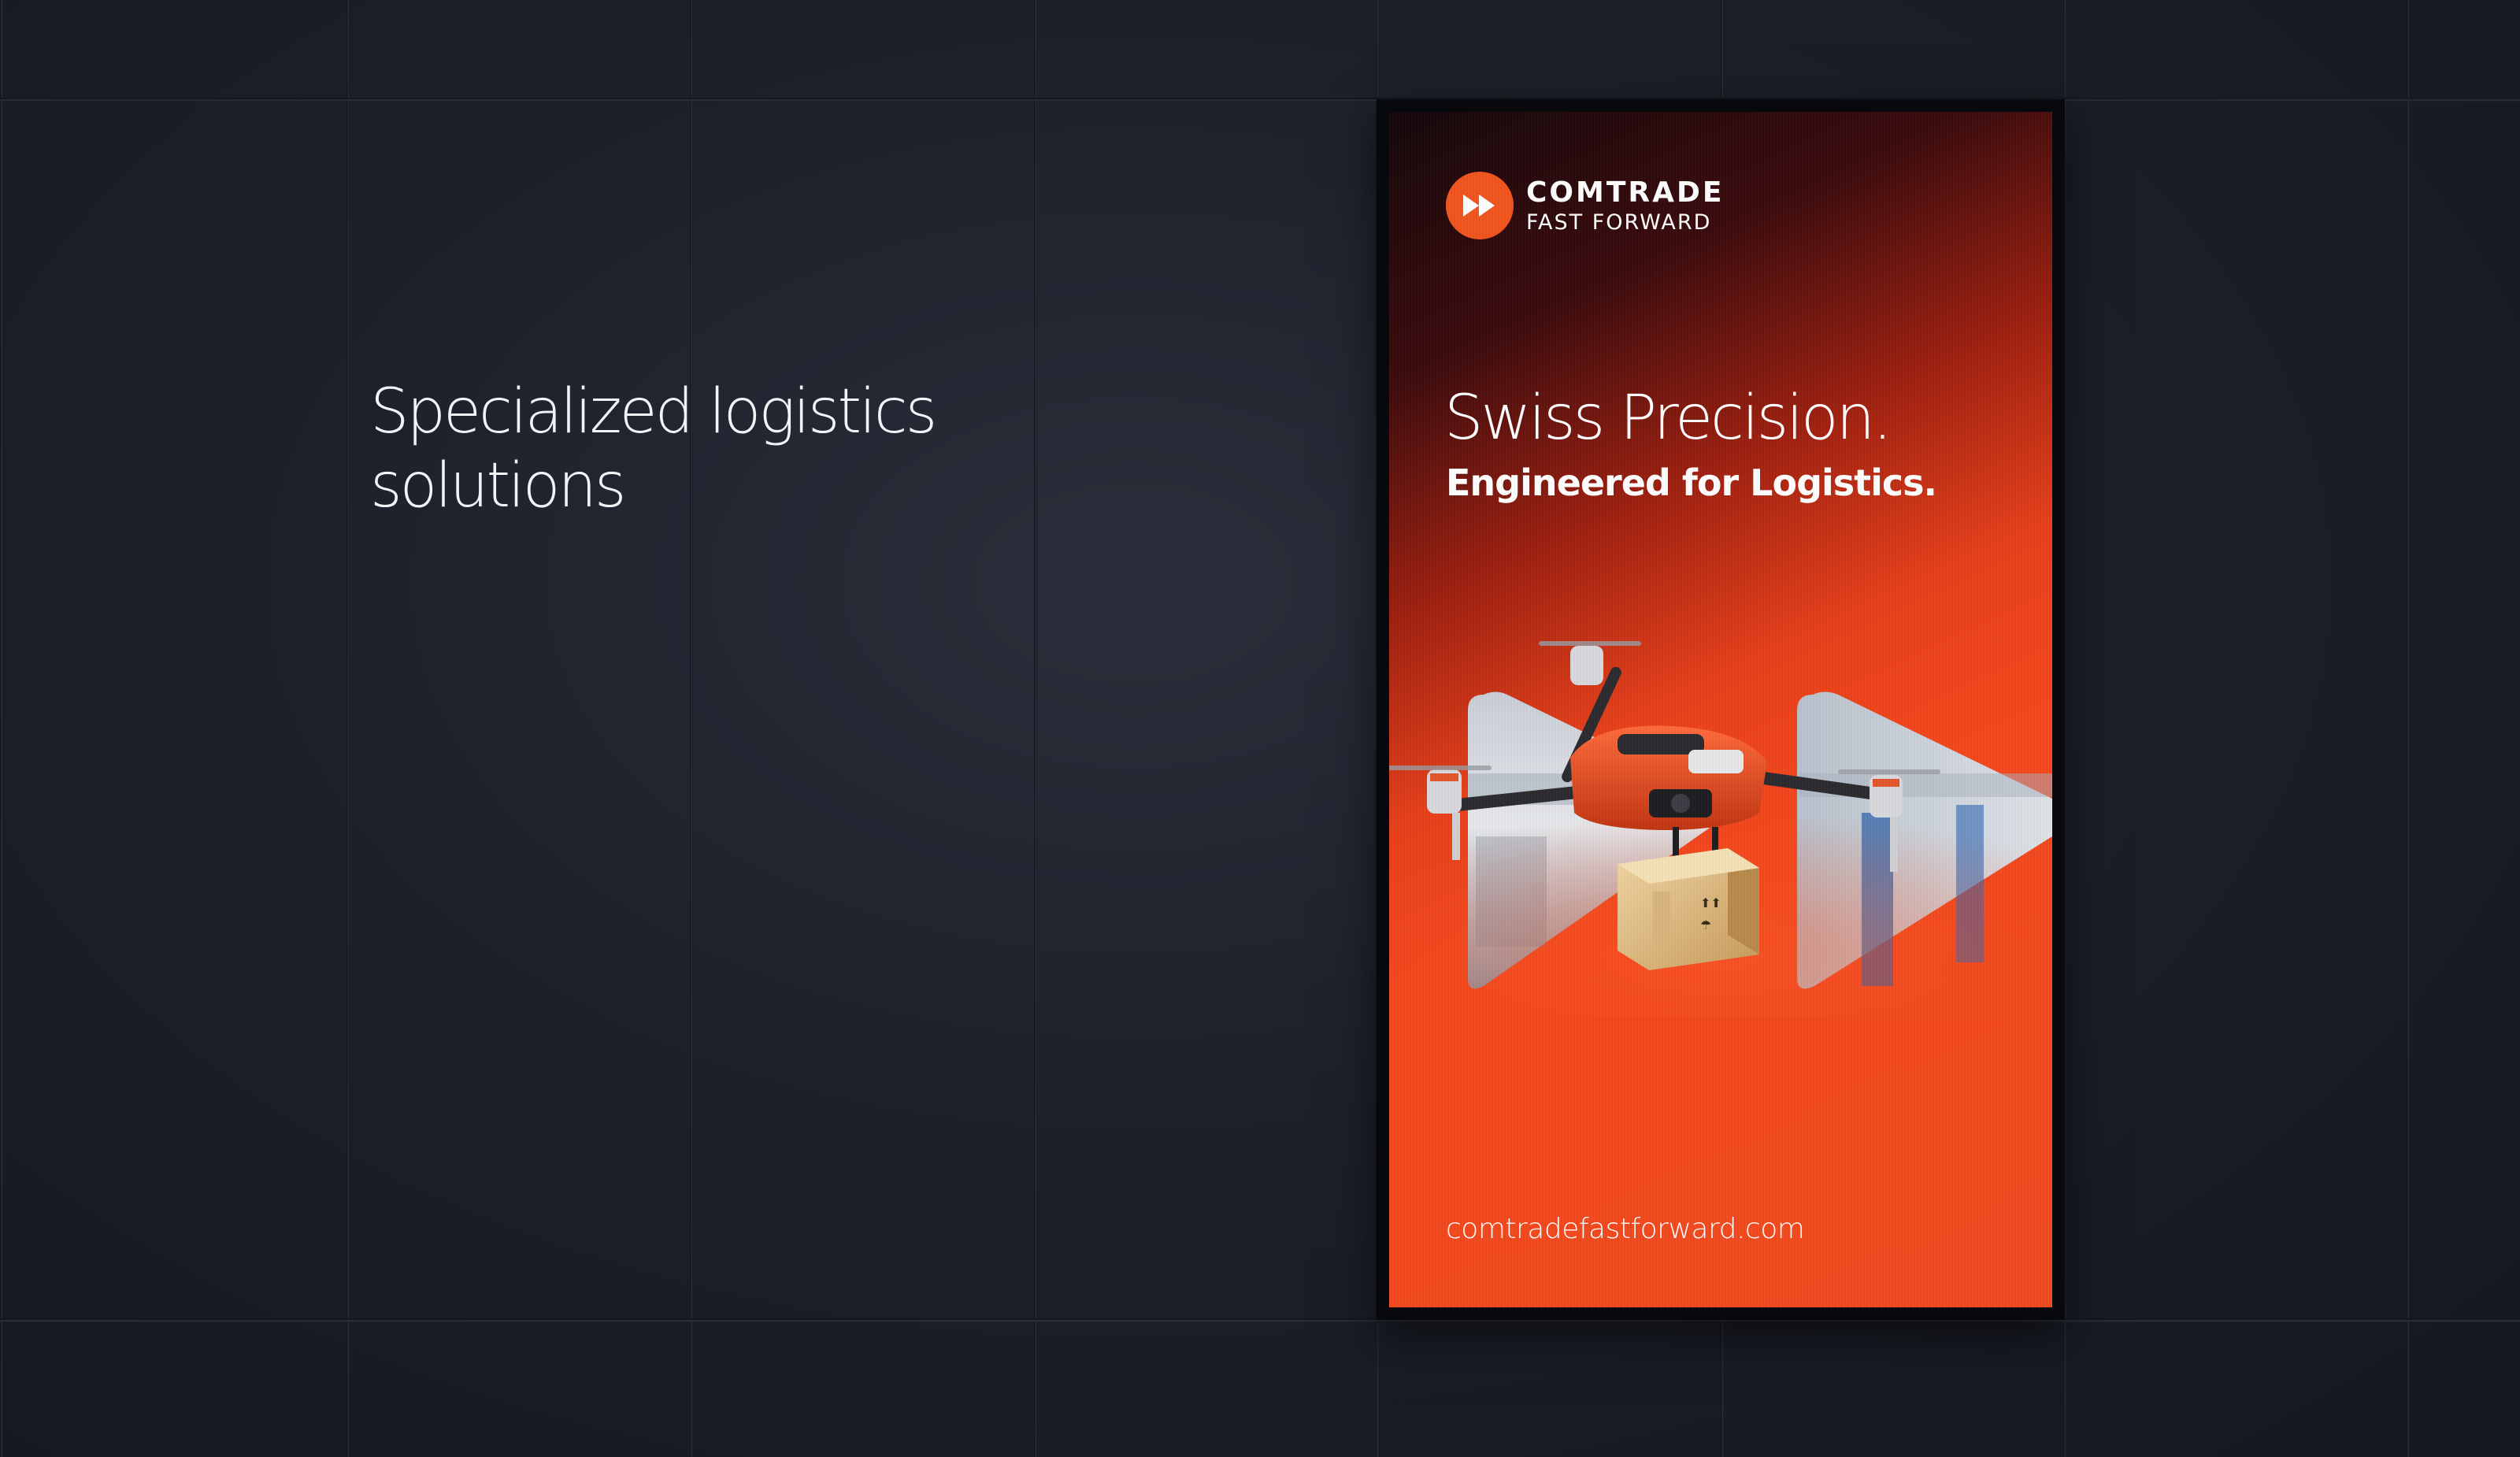 The width and height of the screenshot is (2520, 1457). Describe the element at coordinates (1625, 192) in the screenshot. I see `logo-wordmark: COMTRADE` at that location.